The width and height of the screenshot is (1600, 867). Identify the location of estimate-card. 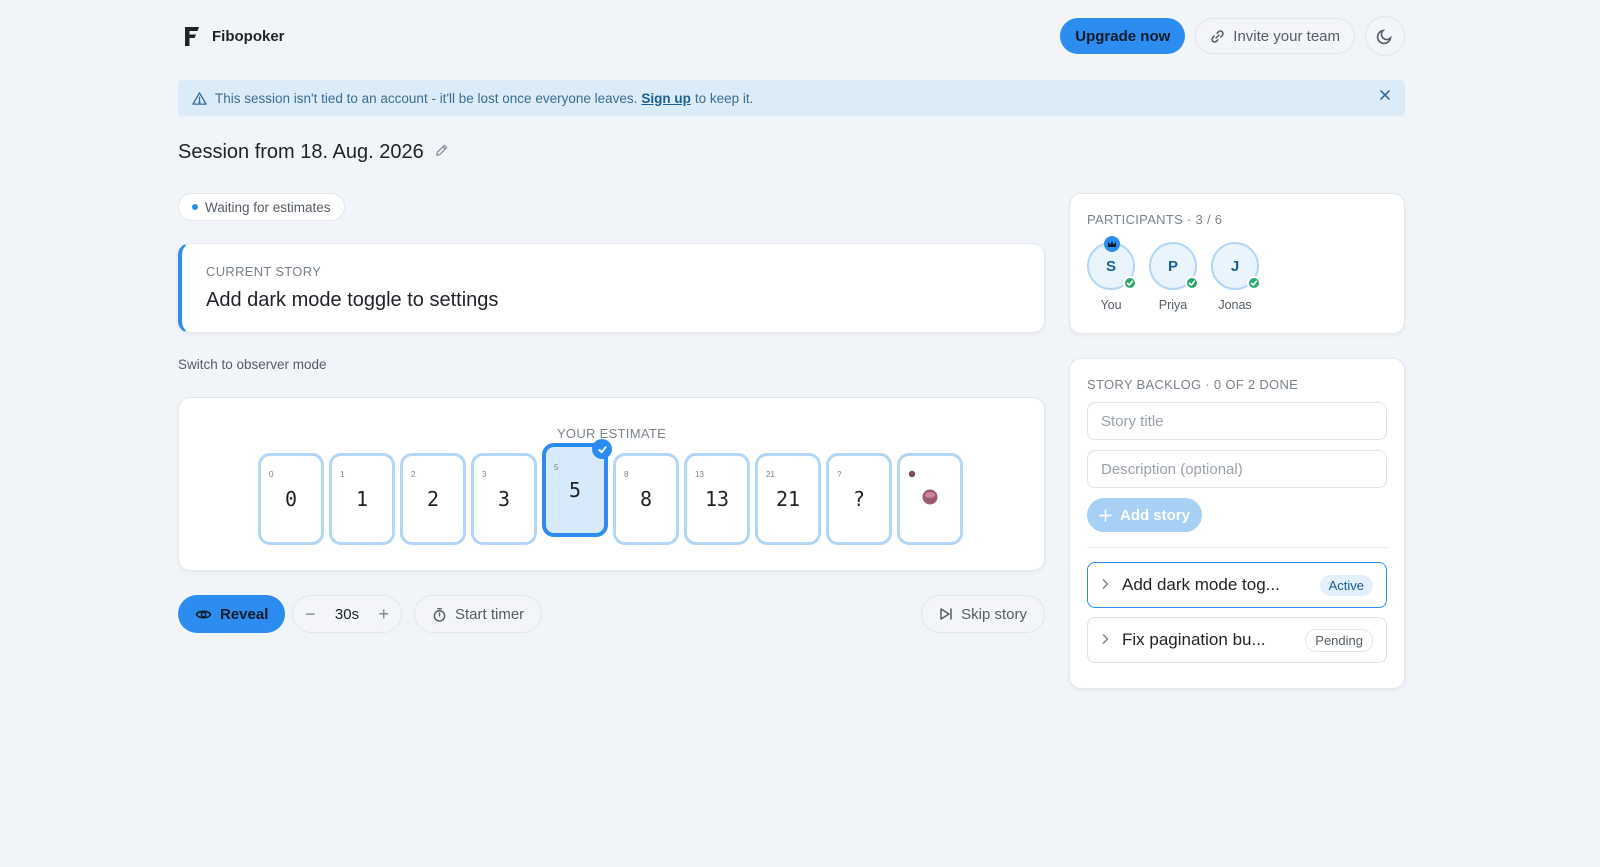
(930, 499).